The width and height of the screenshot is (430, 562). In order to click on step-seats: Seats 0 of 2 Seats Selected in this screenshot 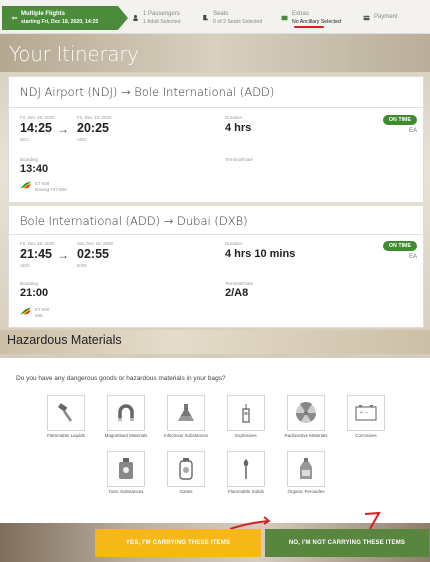, I will do `click(232, 18)`.